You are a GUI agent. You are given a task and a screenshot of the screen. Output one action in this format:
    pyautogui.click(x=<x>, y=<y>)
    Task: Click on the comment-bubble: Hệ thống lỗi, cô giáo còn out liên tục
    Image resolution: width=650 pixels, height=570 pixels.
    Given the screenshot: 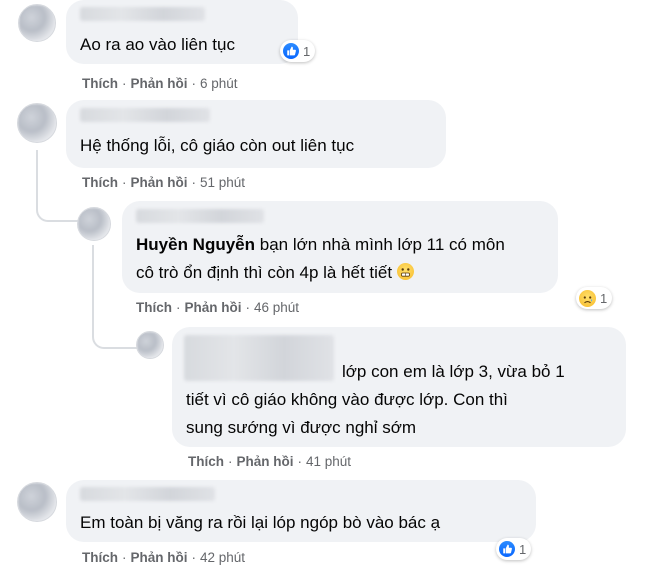 What is the action you would take?
    pyautogui.click(x=256, y=134)
    